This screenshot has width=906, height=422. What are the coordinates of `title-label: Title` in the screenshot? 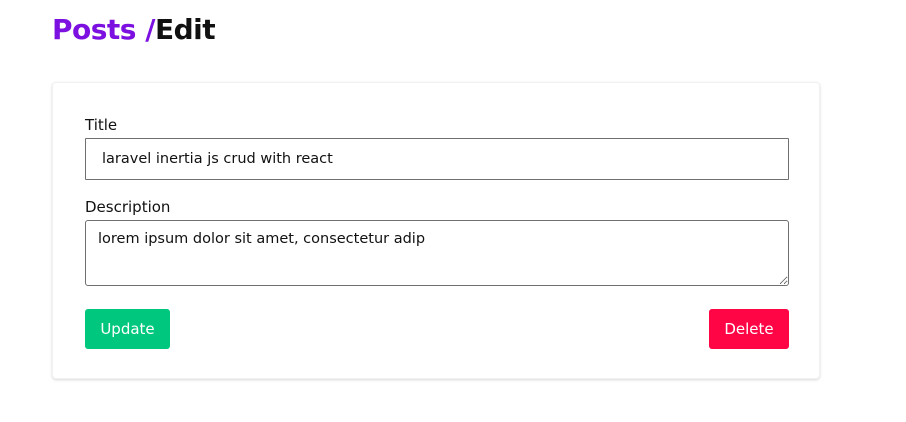 It's located at (101, 125).